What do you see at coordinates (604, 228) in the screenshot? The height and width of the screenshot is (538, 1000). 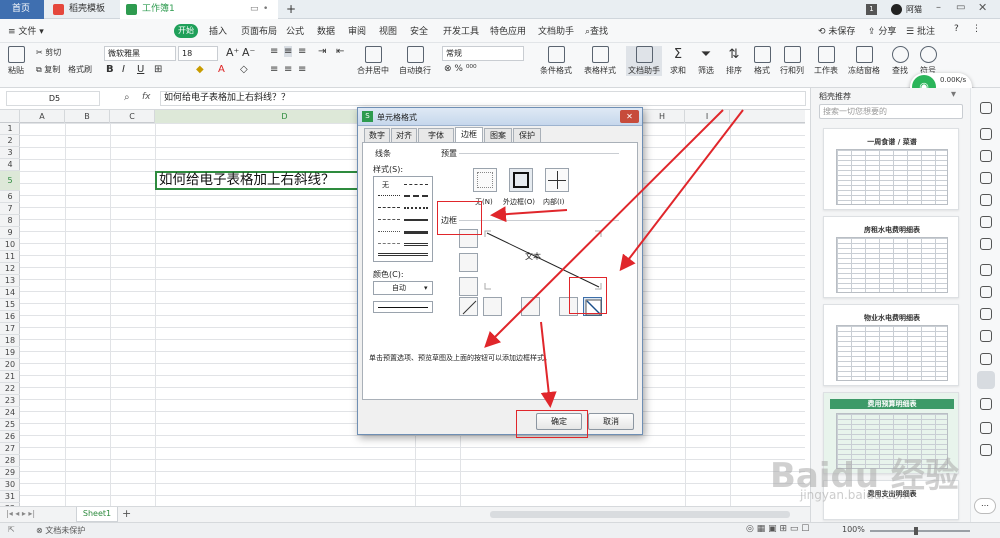 I see `arrow-to-border-label` at bounding box center [604, 228].